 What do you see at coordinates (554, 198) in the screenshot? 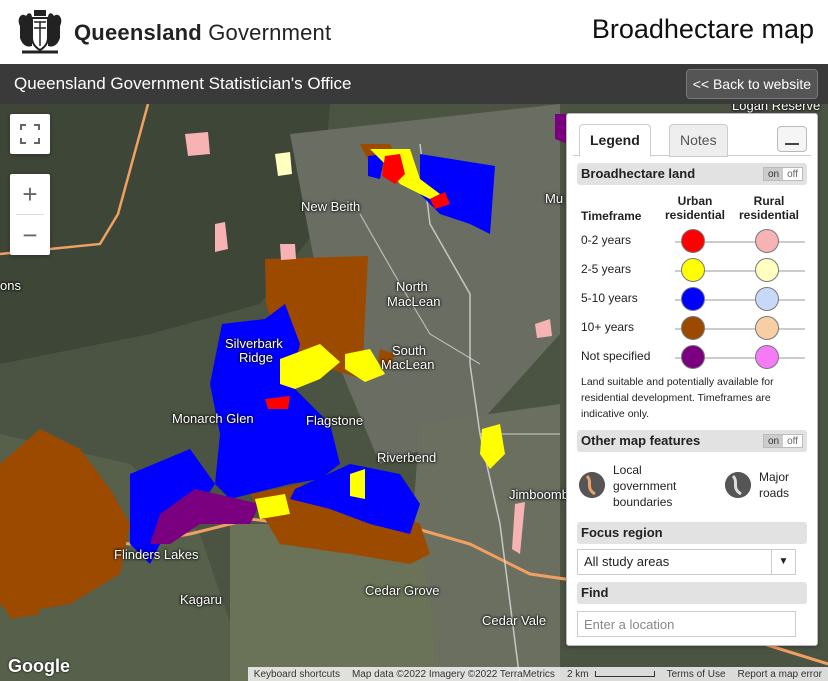
I see `place-label: Mu` at bounding box center [554, 198].